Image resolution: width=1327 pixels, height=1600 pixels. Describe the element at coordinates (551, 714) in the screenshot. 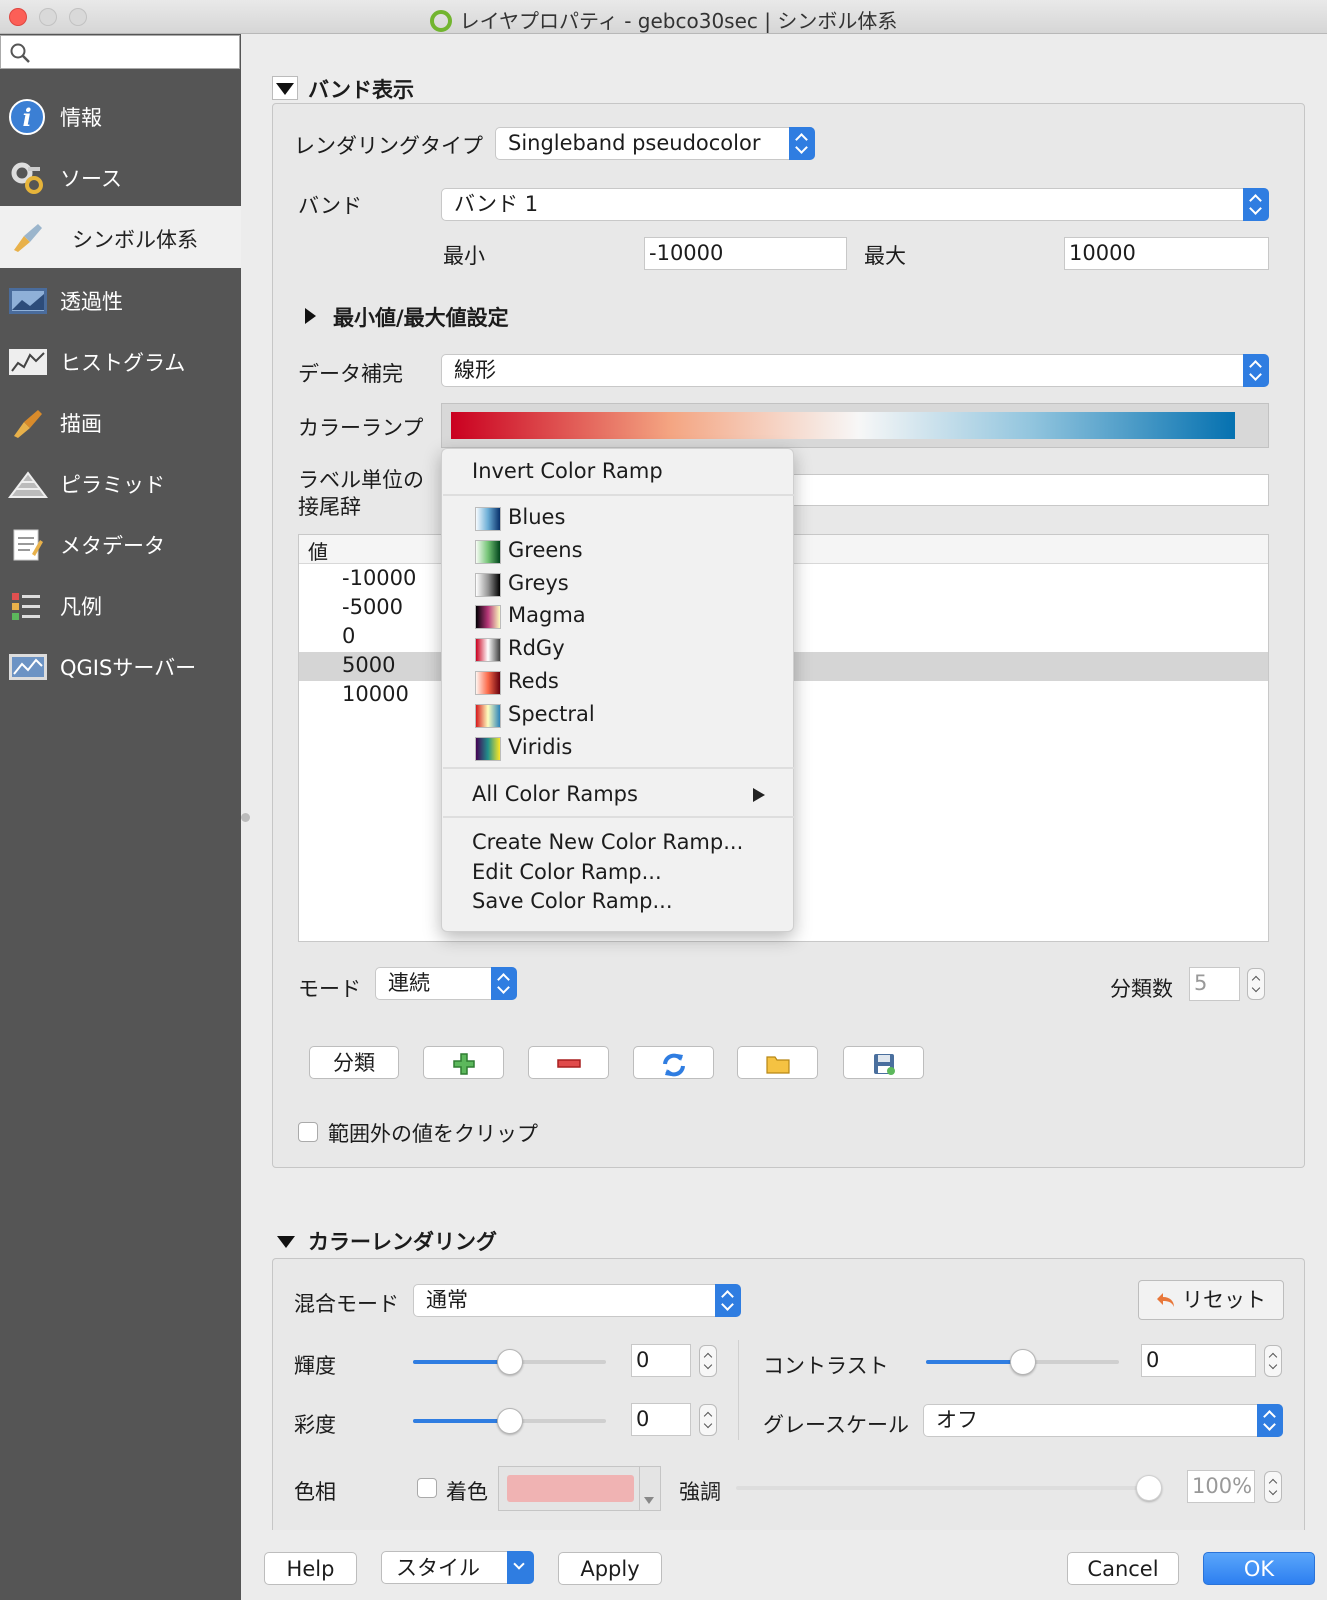

I see `menu-item-ramp: Spectral` at that location.